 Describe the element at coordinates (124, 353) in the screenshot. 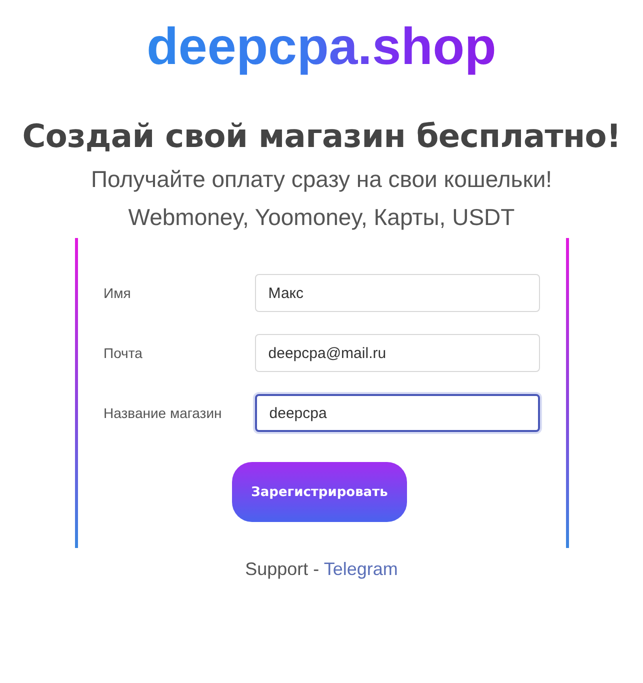

I see `field-label: Почта` at that location.